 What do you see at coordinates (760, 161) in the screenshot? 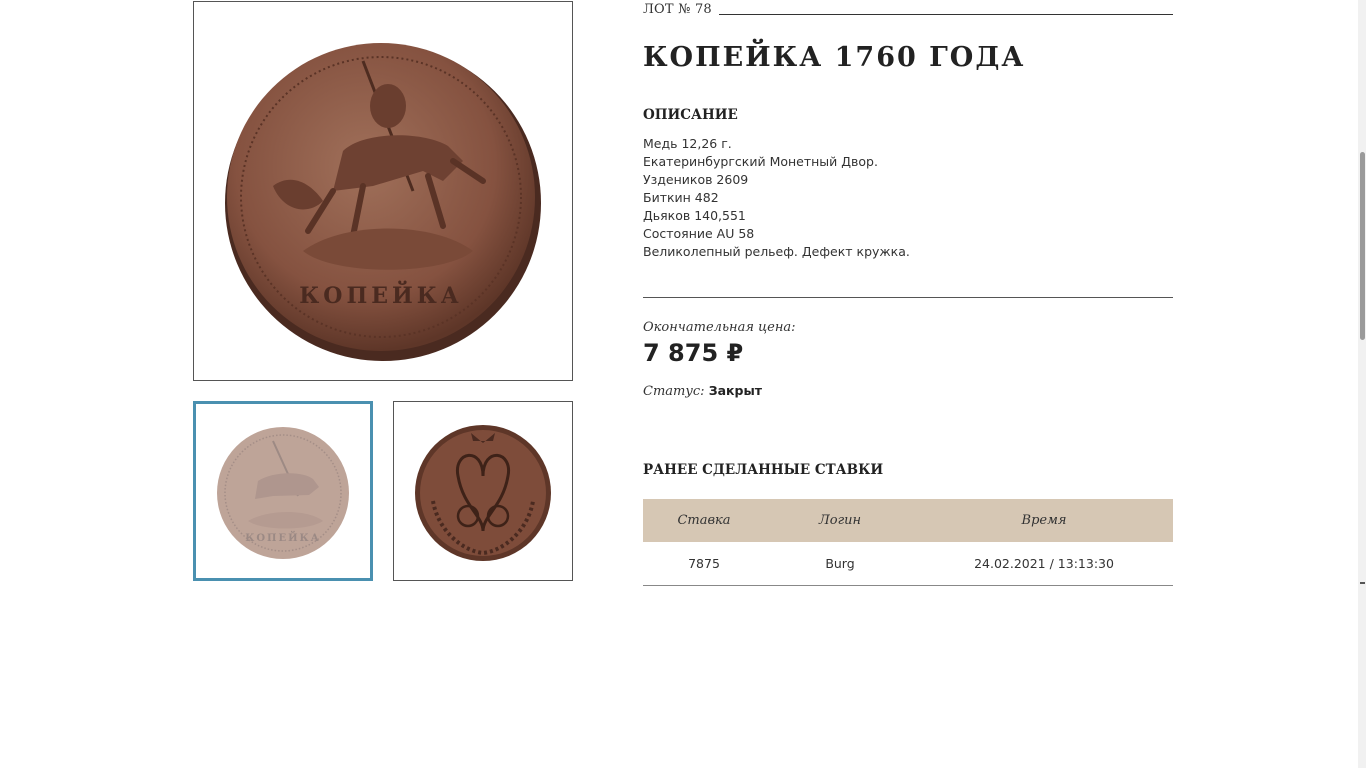
I see `description-line: Екатеринбургский Монетный Двор.` at bounding box center [760, 161].